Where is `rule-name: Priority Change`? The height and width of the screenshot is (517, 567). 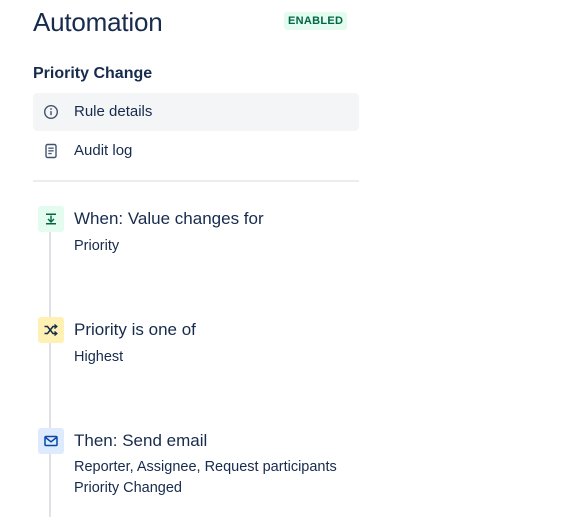 rule-name: Priority Change is located at coordinates (93, 73).